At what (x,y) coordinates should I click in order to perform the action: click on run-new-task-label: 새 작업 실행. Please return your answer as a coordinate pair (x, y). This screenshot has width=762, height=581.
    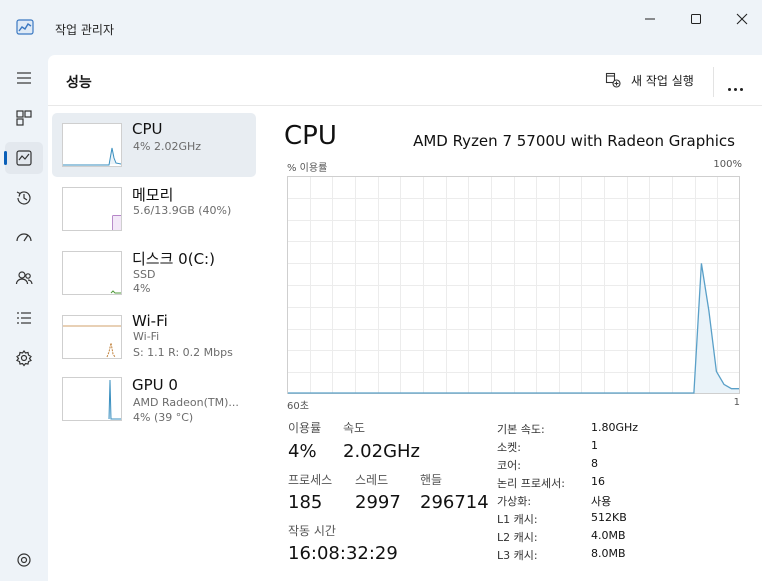
    Looking at the image, I should click on (662, 81).